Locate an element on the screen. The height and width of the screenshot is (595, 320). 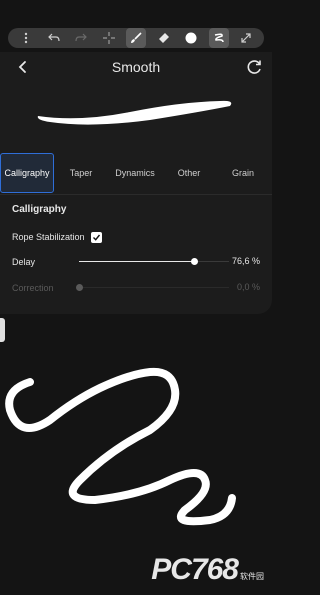
panel-header: Smooth is located at coordinates (136, 67).